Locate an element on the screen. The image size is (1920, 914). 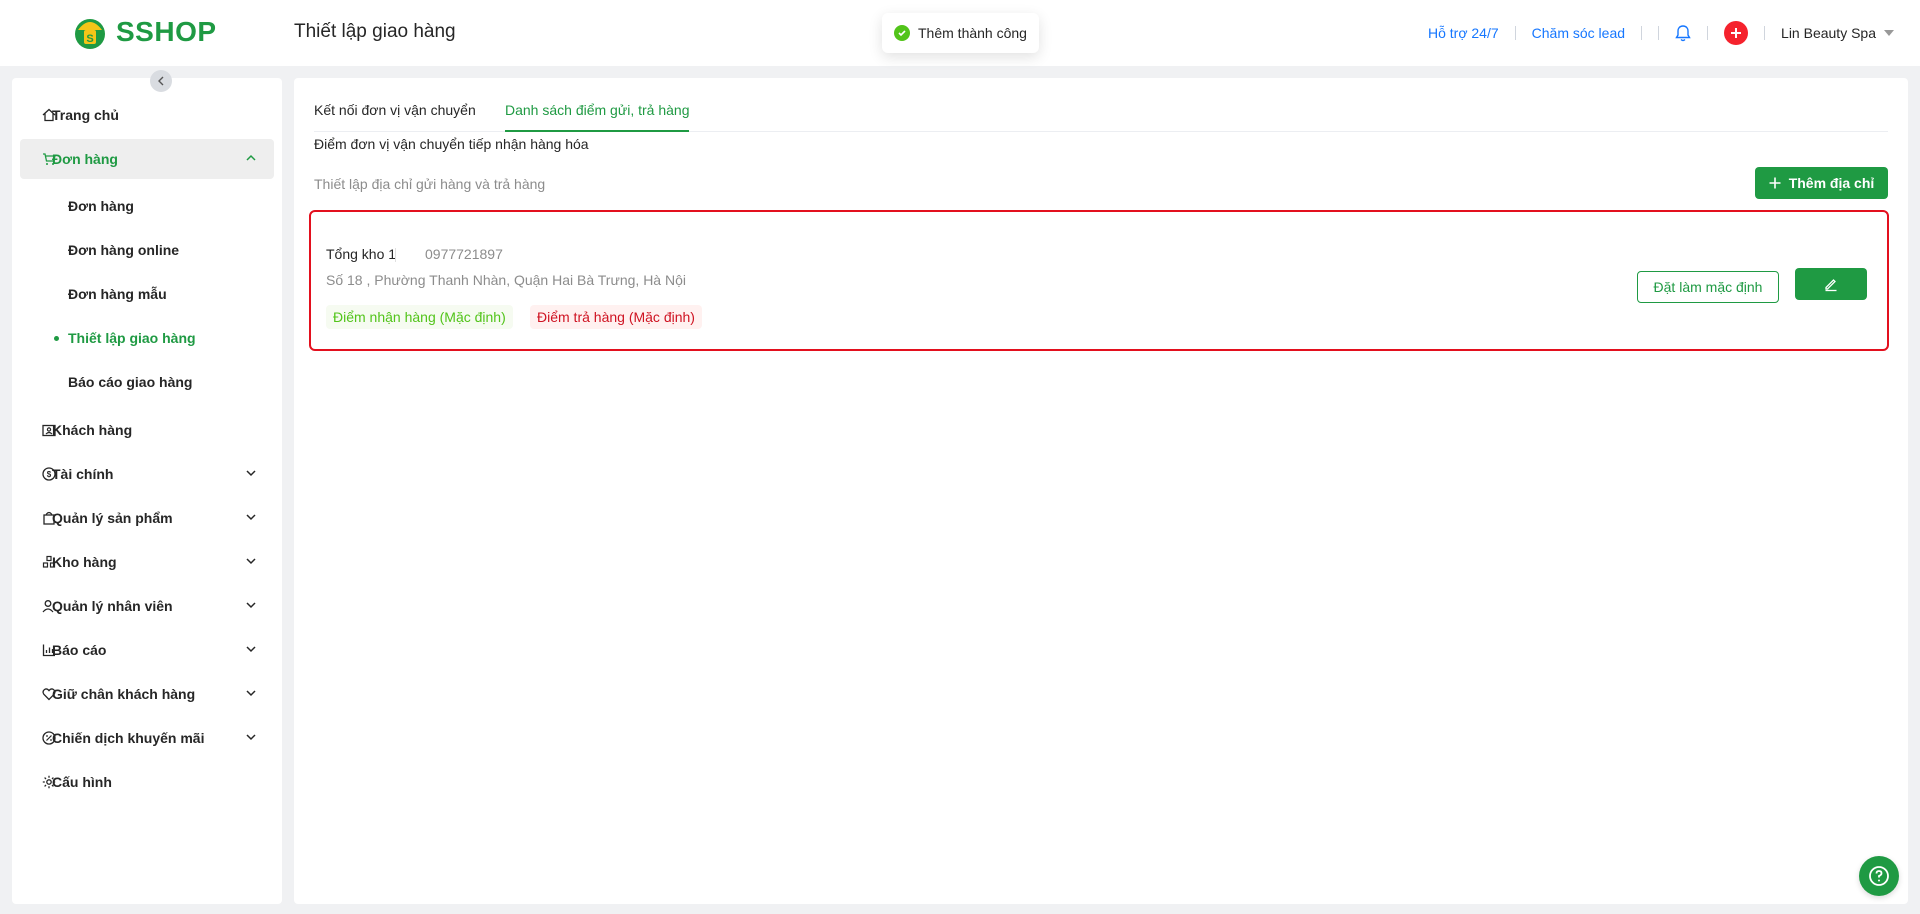
sidebar-subitem-template-orders: Đơn hàng mẫu is located at coordinates (147, 294).